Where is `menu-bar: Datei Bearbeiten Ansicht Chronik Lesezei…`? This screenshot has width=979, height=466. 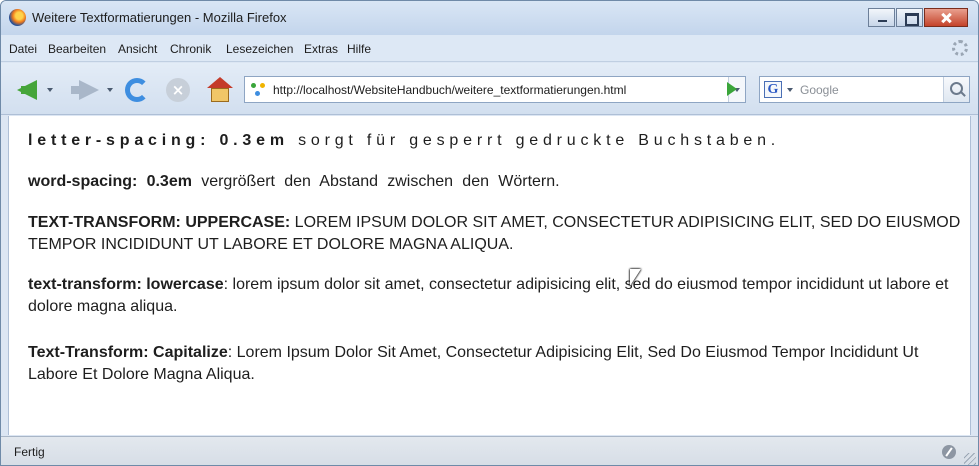 menu-bar: Datei Bearbeiten Ansicht Chronik Lesezei… is located at coordinates (489, 48).